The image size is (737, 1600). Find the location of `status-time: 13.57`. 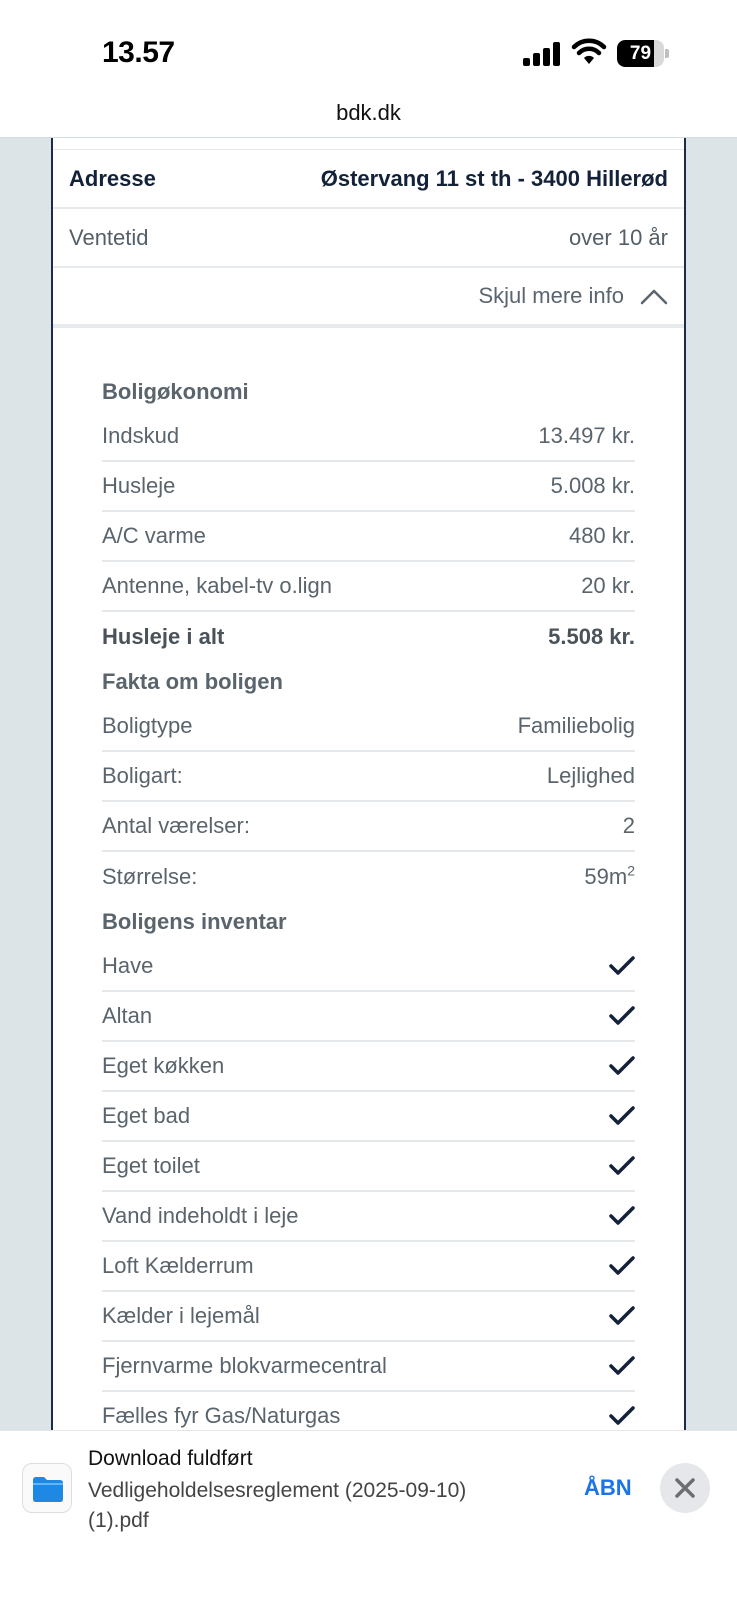

status-time: 13.57 is located at coordinates (138, 52).